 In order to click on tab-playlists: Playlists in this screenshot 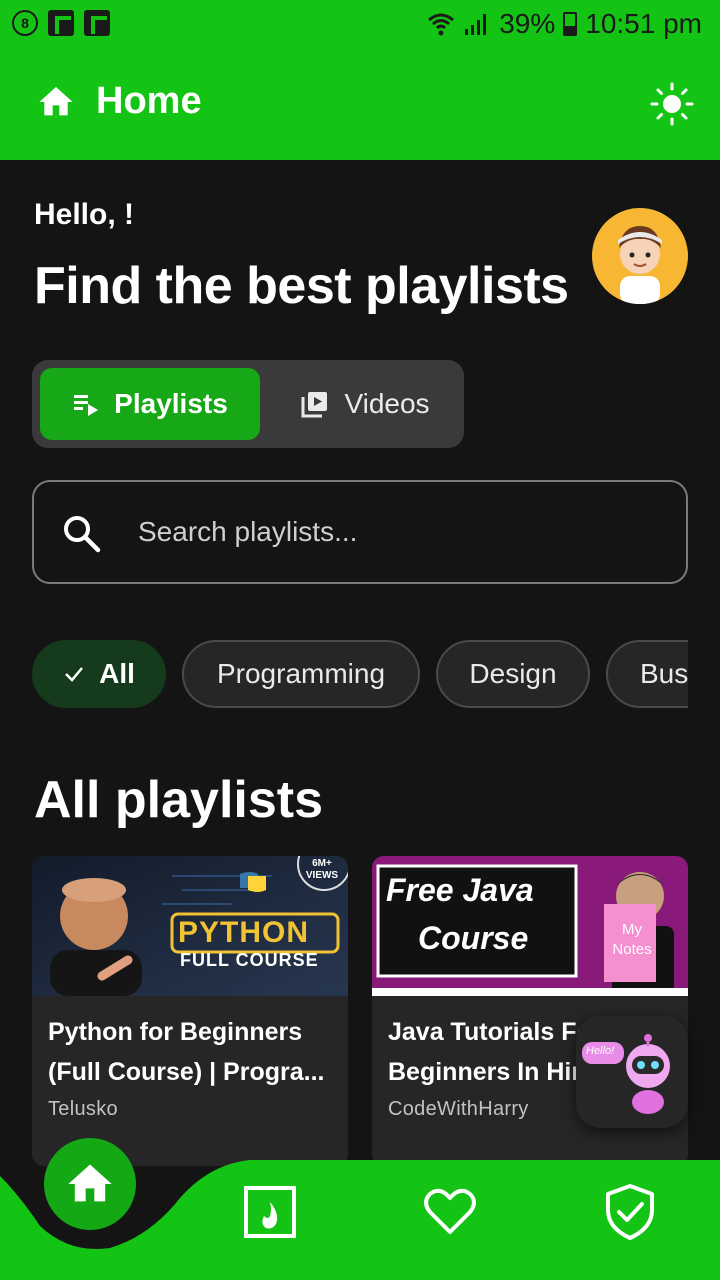, I will do `click(150, 404)`.